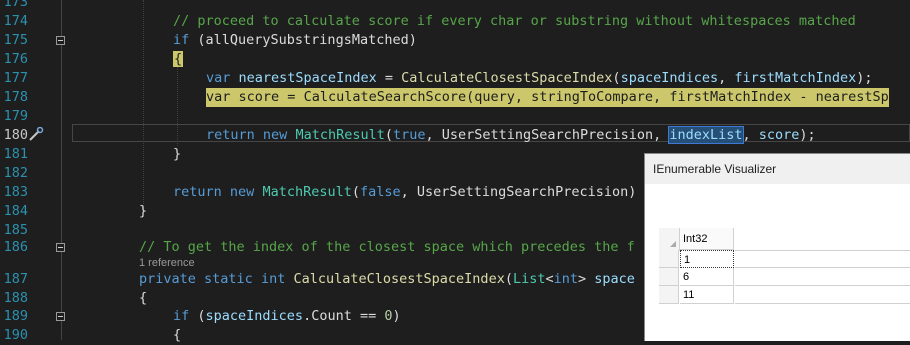 The width and height of the screenshot is (910, 345). I want to click on brace-match: {, so click(178, 59).